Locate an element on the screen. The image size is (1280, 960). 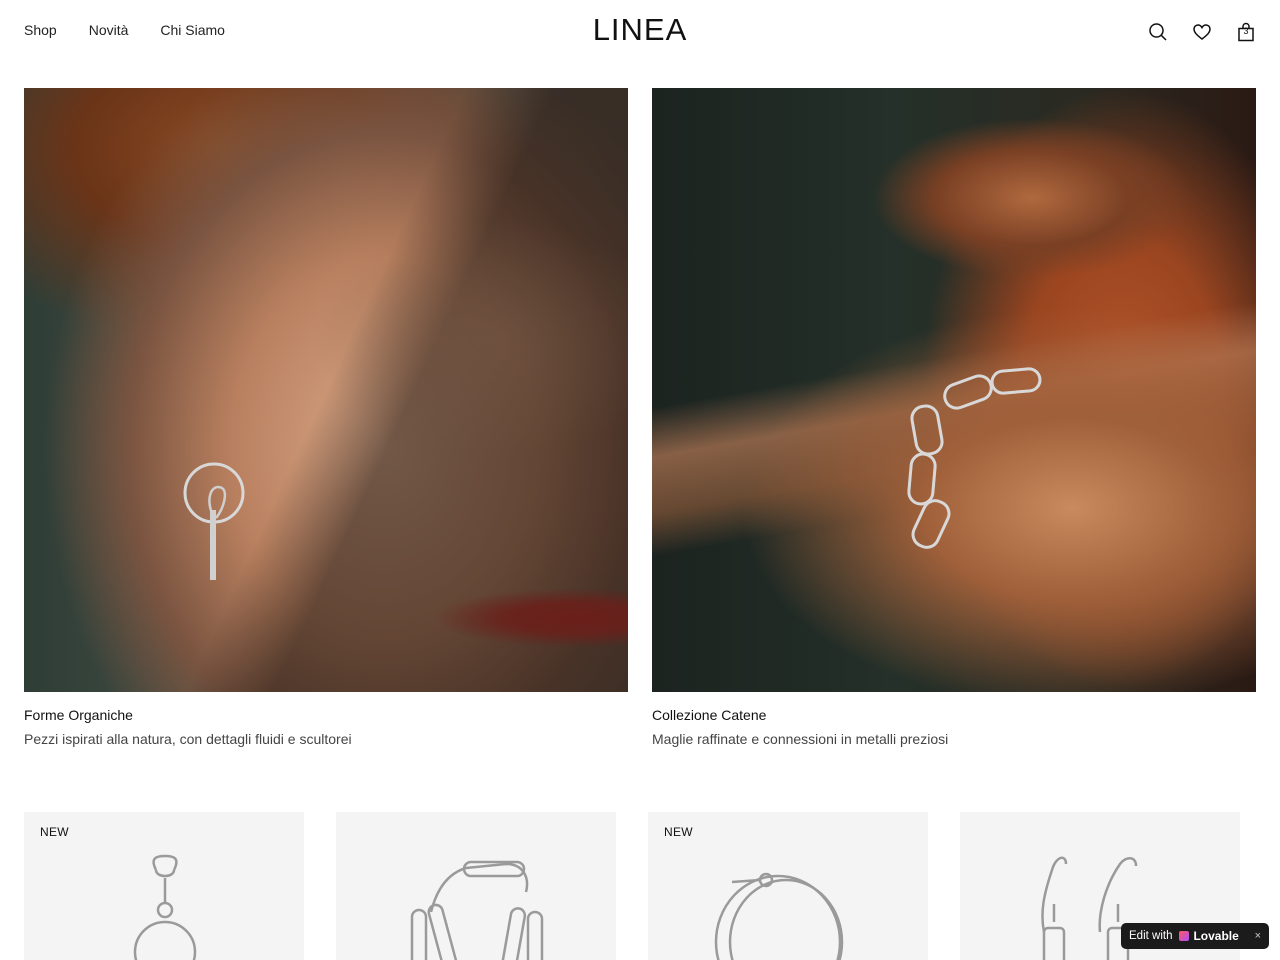
search-icon is located at coordinates (1158, 32).